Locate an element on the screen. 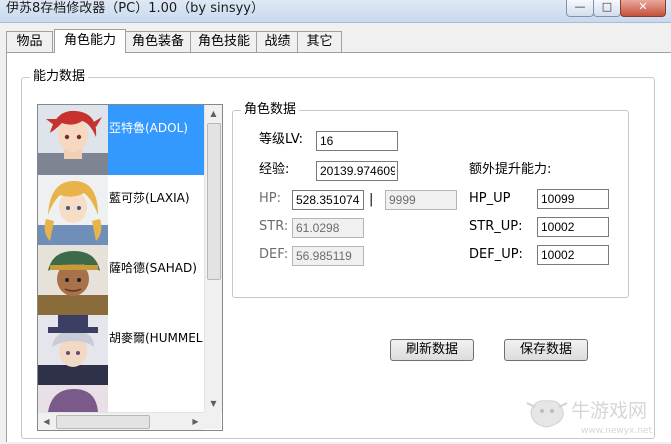  refresh-data-button: 刷新数据 is located at coordinates (432, 350).